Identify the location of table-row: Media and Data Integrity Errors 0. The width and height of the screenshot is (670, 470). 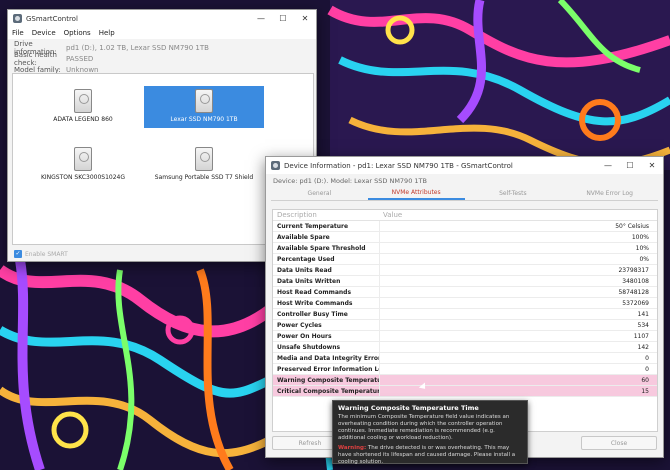
(465, 358).